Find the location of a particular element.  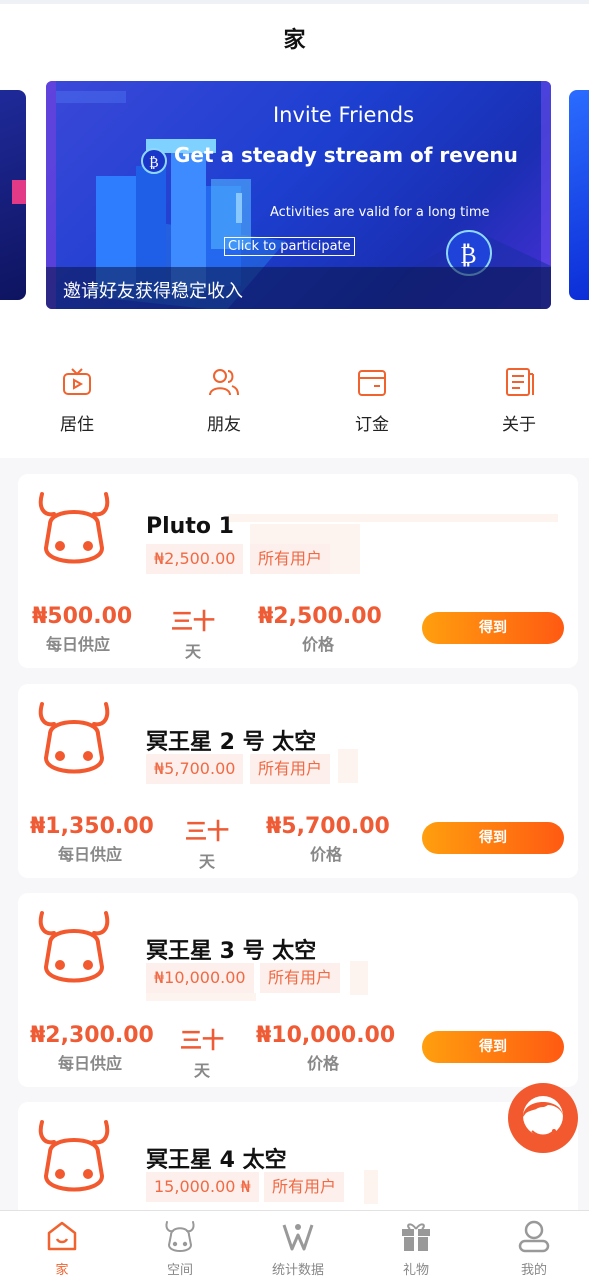

tab-home: 家 is located at coordinates (62, 1248).